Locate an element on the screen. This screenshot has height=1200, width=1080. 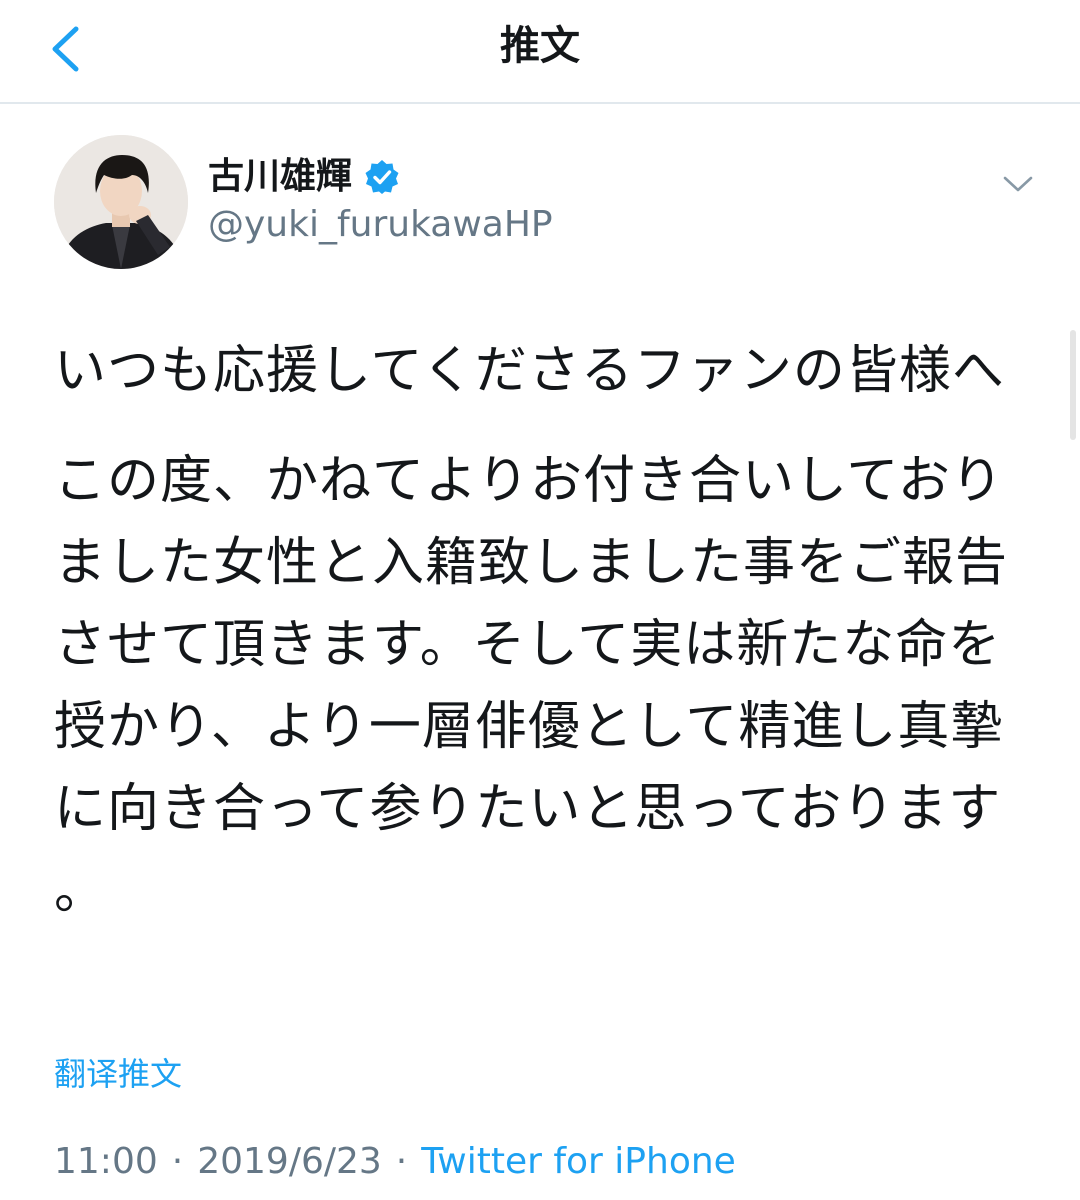
more-options-button is located at coordinates (1018, 184).